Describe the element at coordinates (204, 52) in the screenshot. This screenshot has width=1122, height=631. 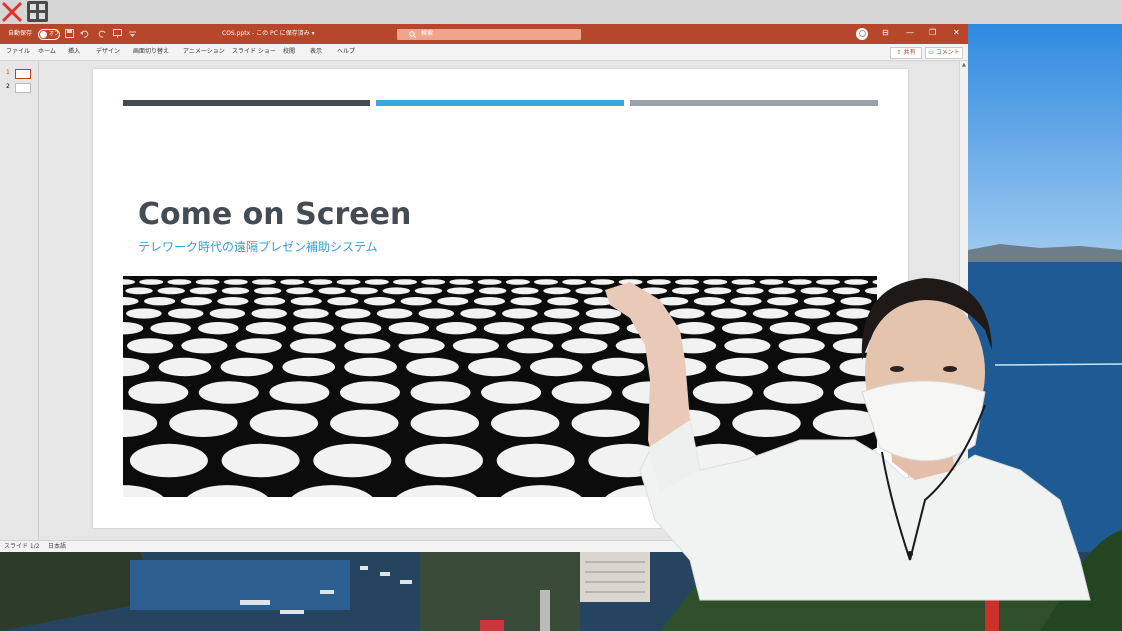
I see `tab-animations: アニメーション` at that location.